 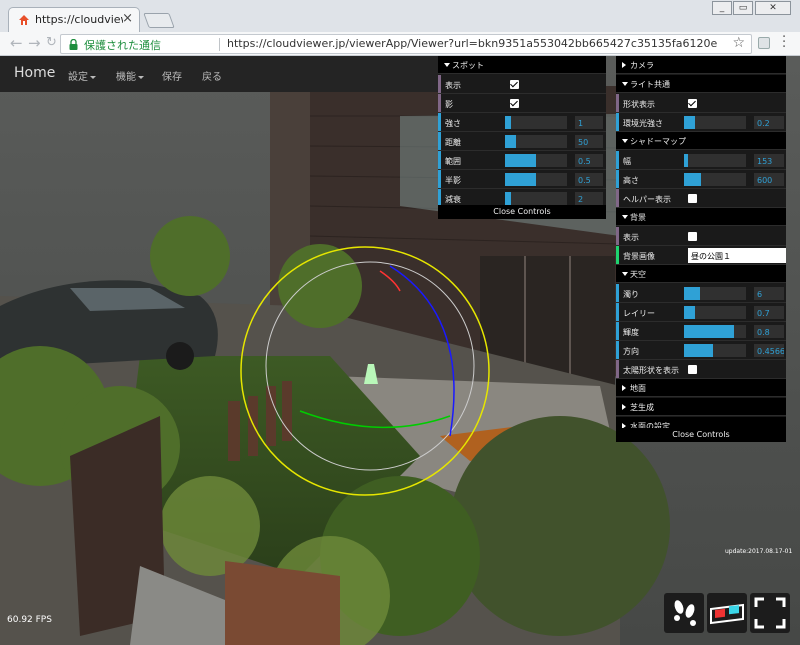 I want to click on bookmark-star-icon: ☆, so click(x=738, y=43).